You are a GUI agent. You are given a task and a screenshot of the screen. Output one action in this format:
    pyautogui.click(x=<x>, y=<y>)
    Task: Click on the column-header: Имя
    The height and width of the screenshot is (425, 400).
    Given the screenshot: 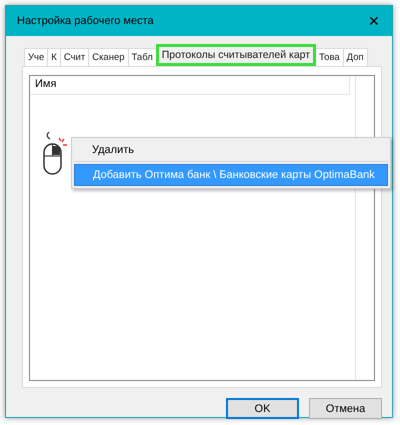 What is the action you would take?
    pyautogui.click(x=190, y=85)
    